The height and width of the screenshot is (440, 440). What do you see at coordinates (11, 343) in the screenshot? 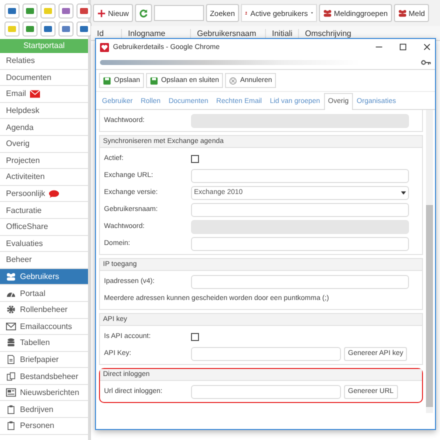
I see `database-icon` at bounding box center [11, 343].